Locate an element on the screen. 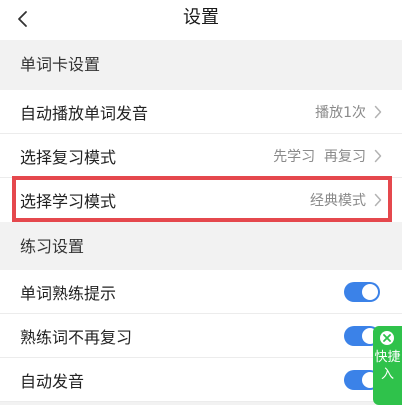  top-bar: 设置 is located at coordinates (201, 20).